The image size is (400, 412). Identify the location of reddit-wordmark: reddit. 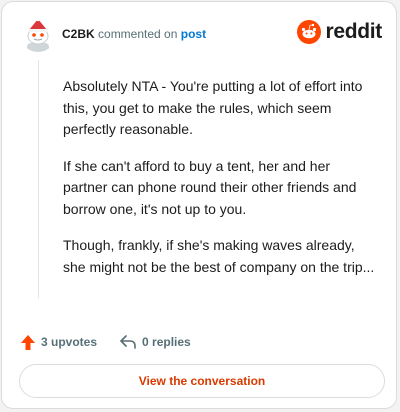
(353, 31).